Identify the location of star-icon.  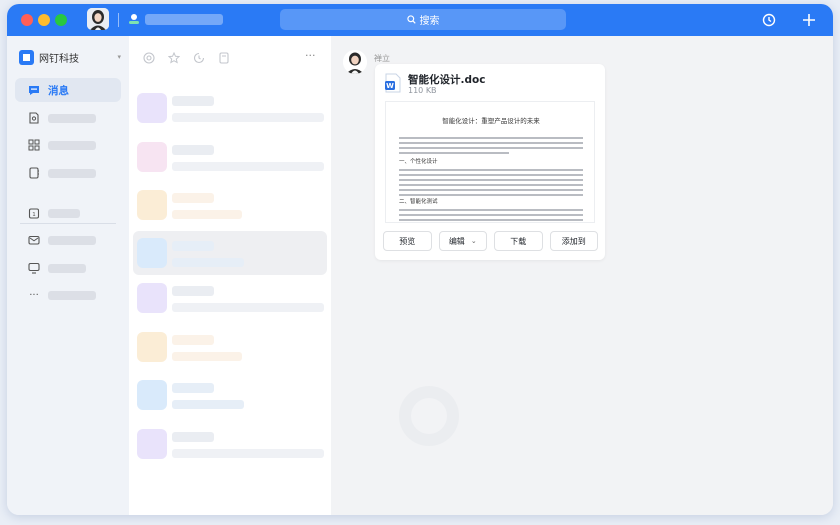
(174, 58).